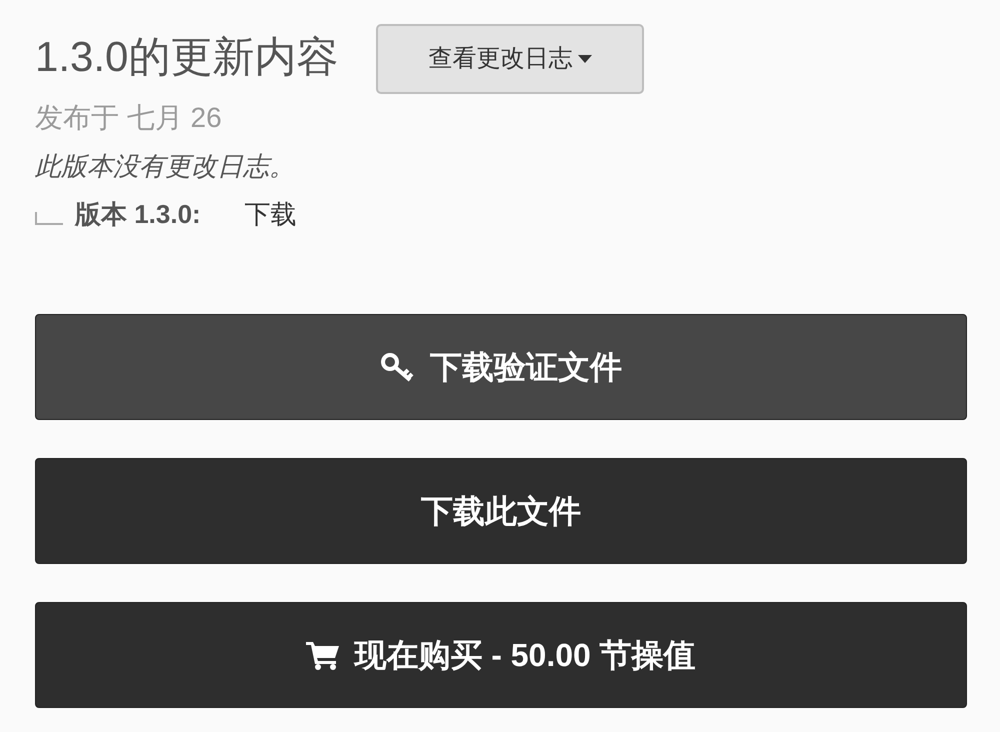  I want to click on tree-branch-icon, so click(49, 219).